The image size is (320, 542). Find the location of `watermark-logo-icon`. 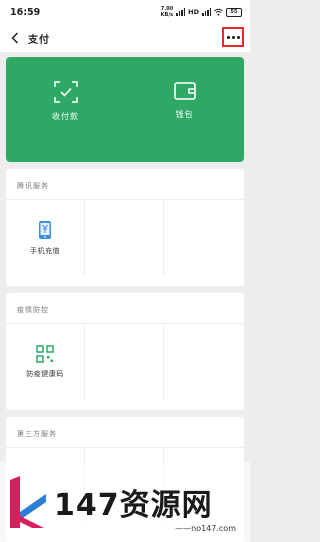

watermark-logo-icon is located at coordinates (28, 502).